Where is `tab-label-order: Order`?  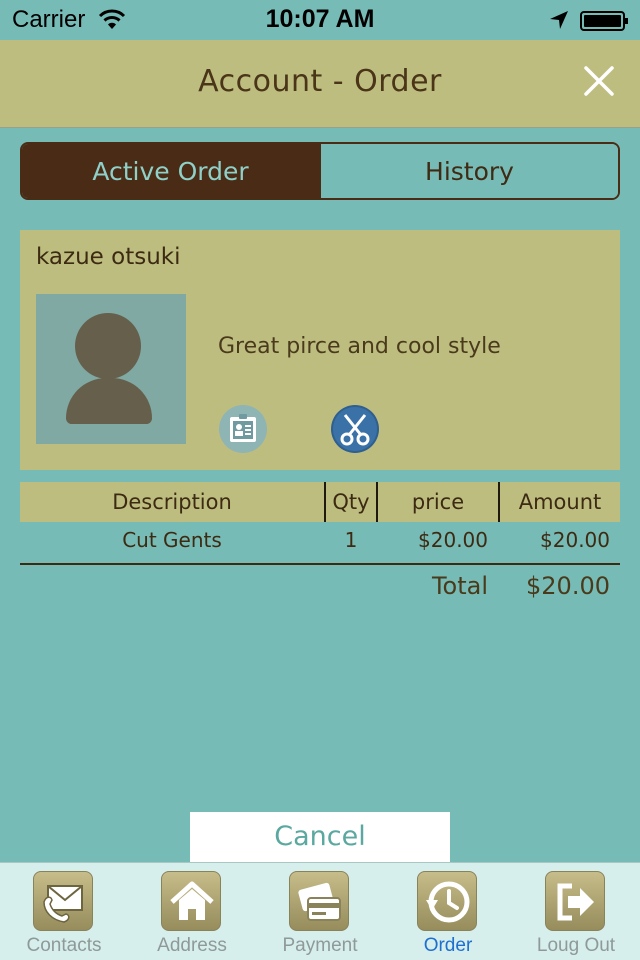
tab-label-order: Order is located at coordinates (448, 945).